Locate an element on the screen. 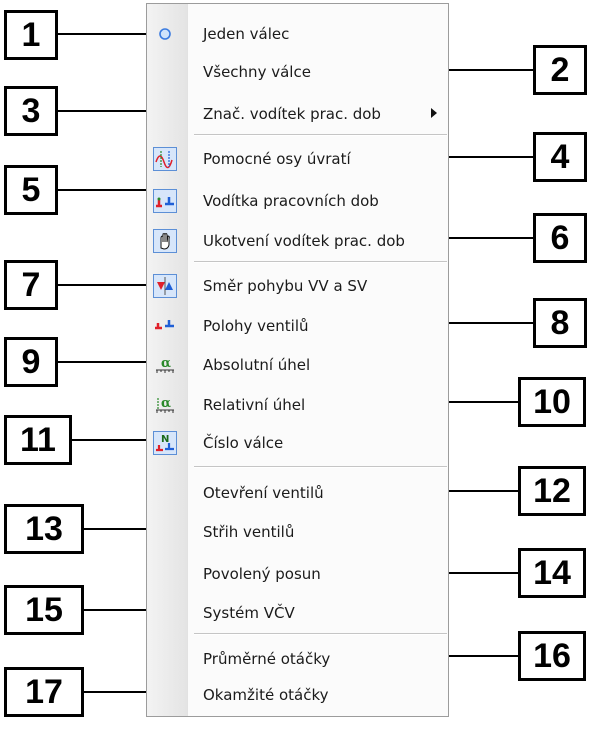 The image size is (599, 742). callout-13: 13 is located at coordinates (44, 529).